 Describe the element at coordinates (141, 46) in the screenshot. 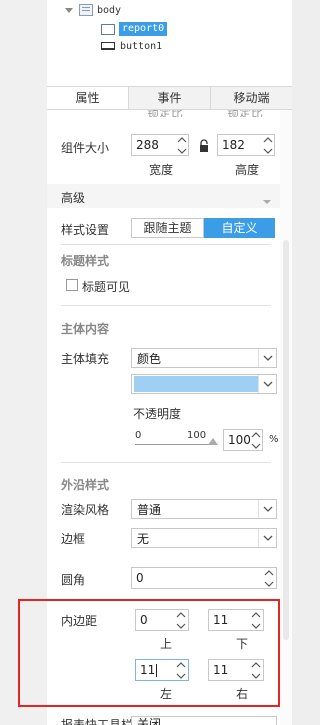

I see `tree-node-button1-label: button1` at that location.